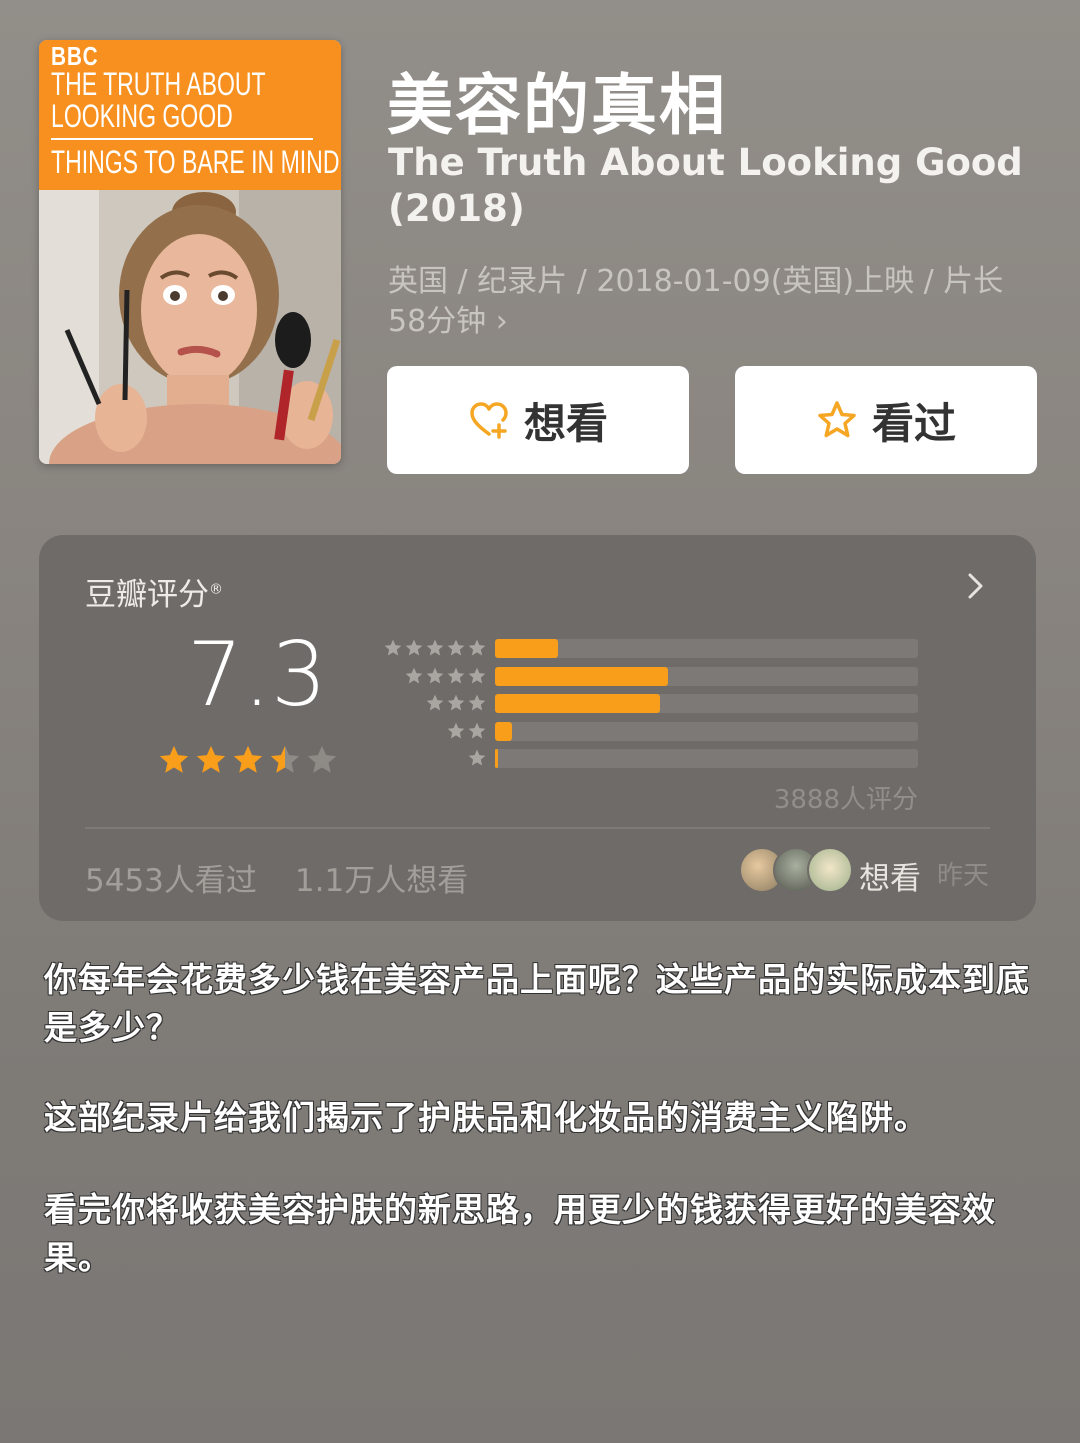 The width and height of the screenshot is (1080, 1443). What do you see at coordinates (381, 881) in the screenshot?
I see `want-count: 1.1万人想看` at bounding box center [381, 881].